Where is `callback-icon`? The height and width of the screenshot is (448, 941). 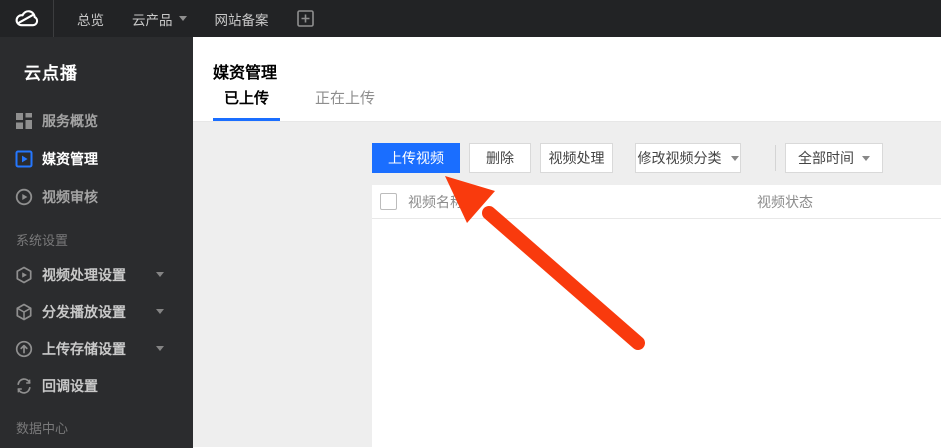
callback-icon is located at coordinates (24, 385).